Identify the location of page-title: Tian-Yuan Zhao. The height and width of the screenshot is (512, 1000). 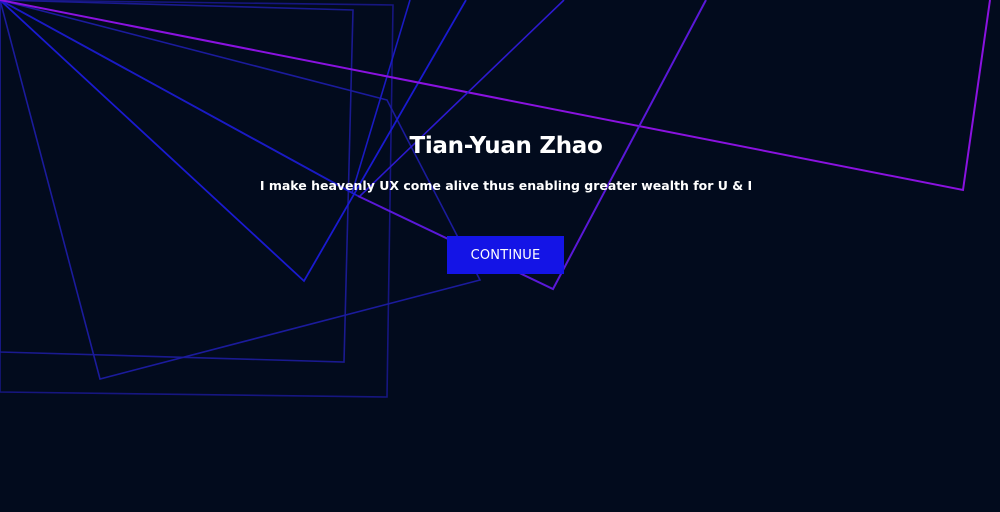
(506, 146).